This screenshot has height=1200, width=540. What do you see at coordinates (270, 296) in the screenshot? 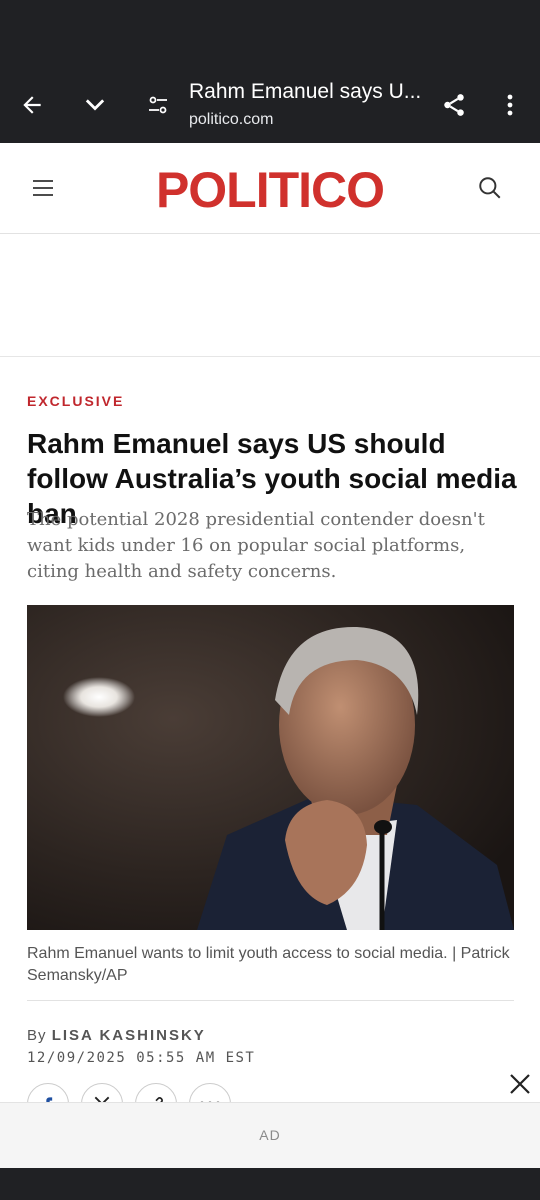
I see `ad-placeholder-top` at bounding box center [270, 296].